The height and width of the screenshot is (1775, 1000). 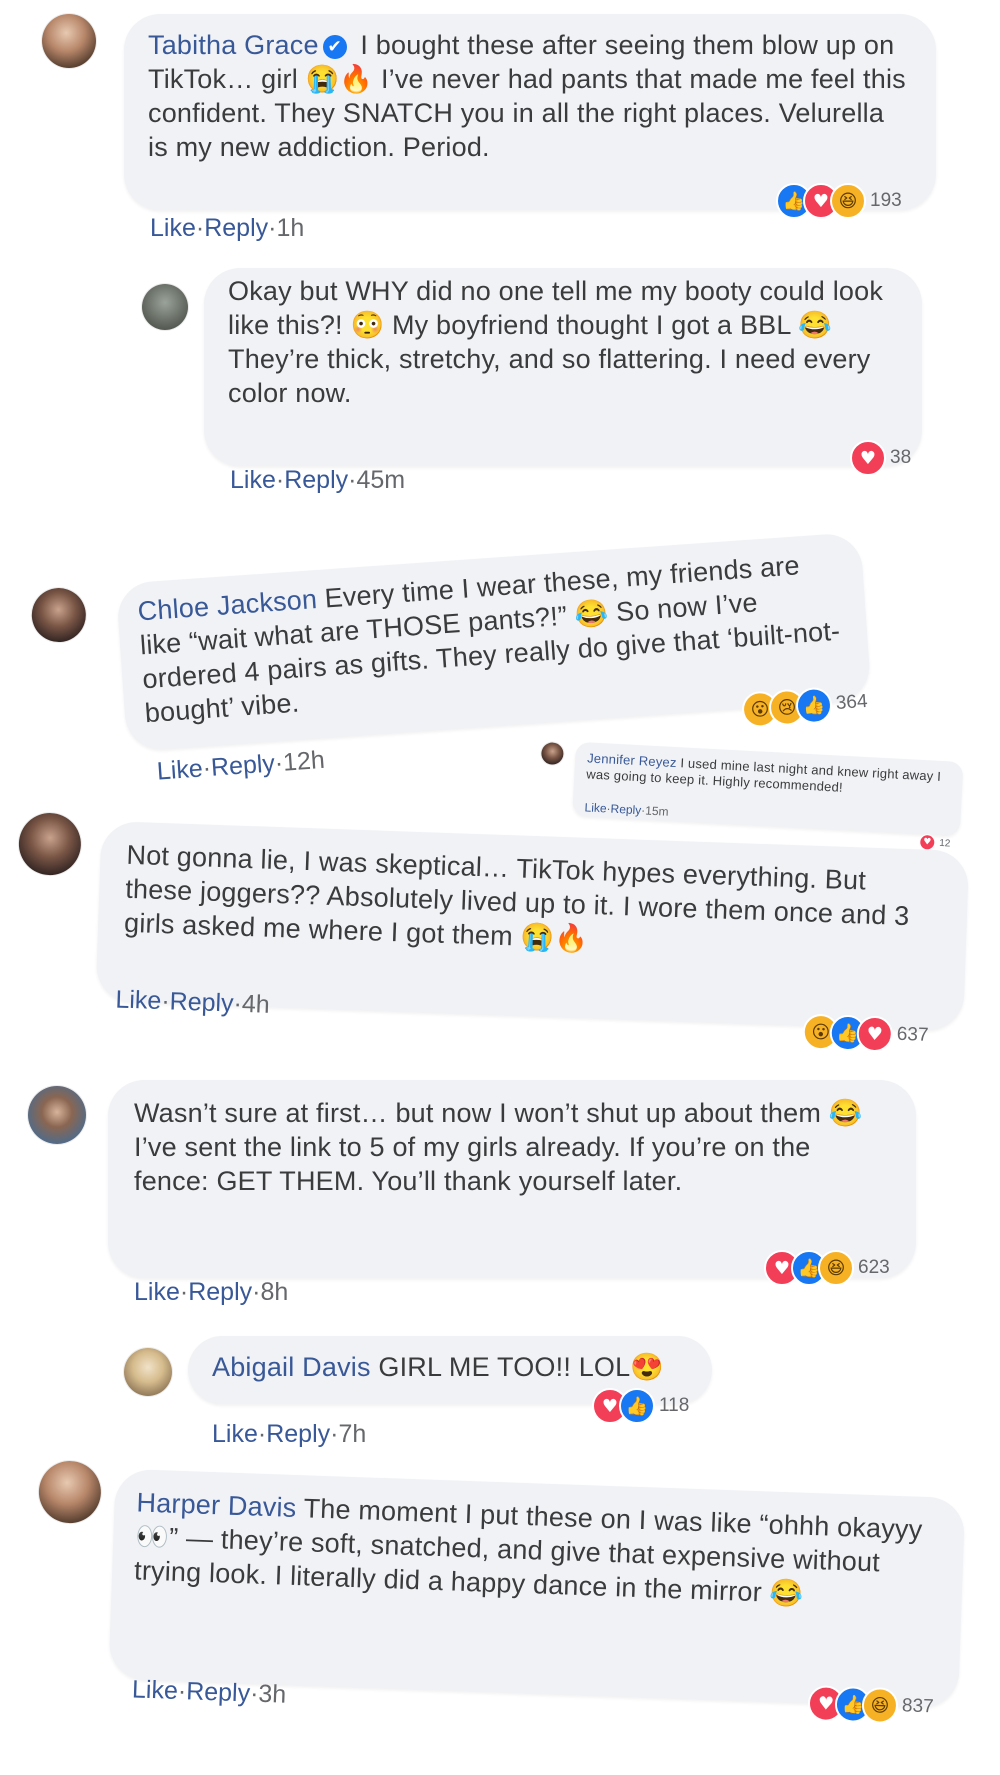 What do you see at coordinates (290, 228) in the screenshot?
I see `comment-time: 1h` at bounding box center [290, 228].